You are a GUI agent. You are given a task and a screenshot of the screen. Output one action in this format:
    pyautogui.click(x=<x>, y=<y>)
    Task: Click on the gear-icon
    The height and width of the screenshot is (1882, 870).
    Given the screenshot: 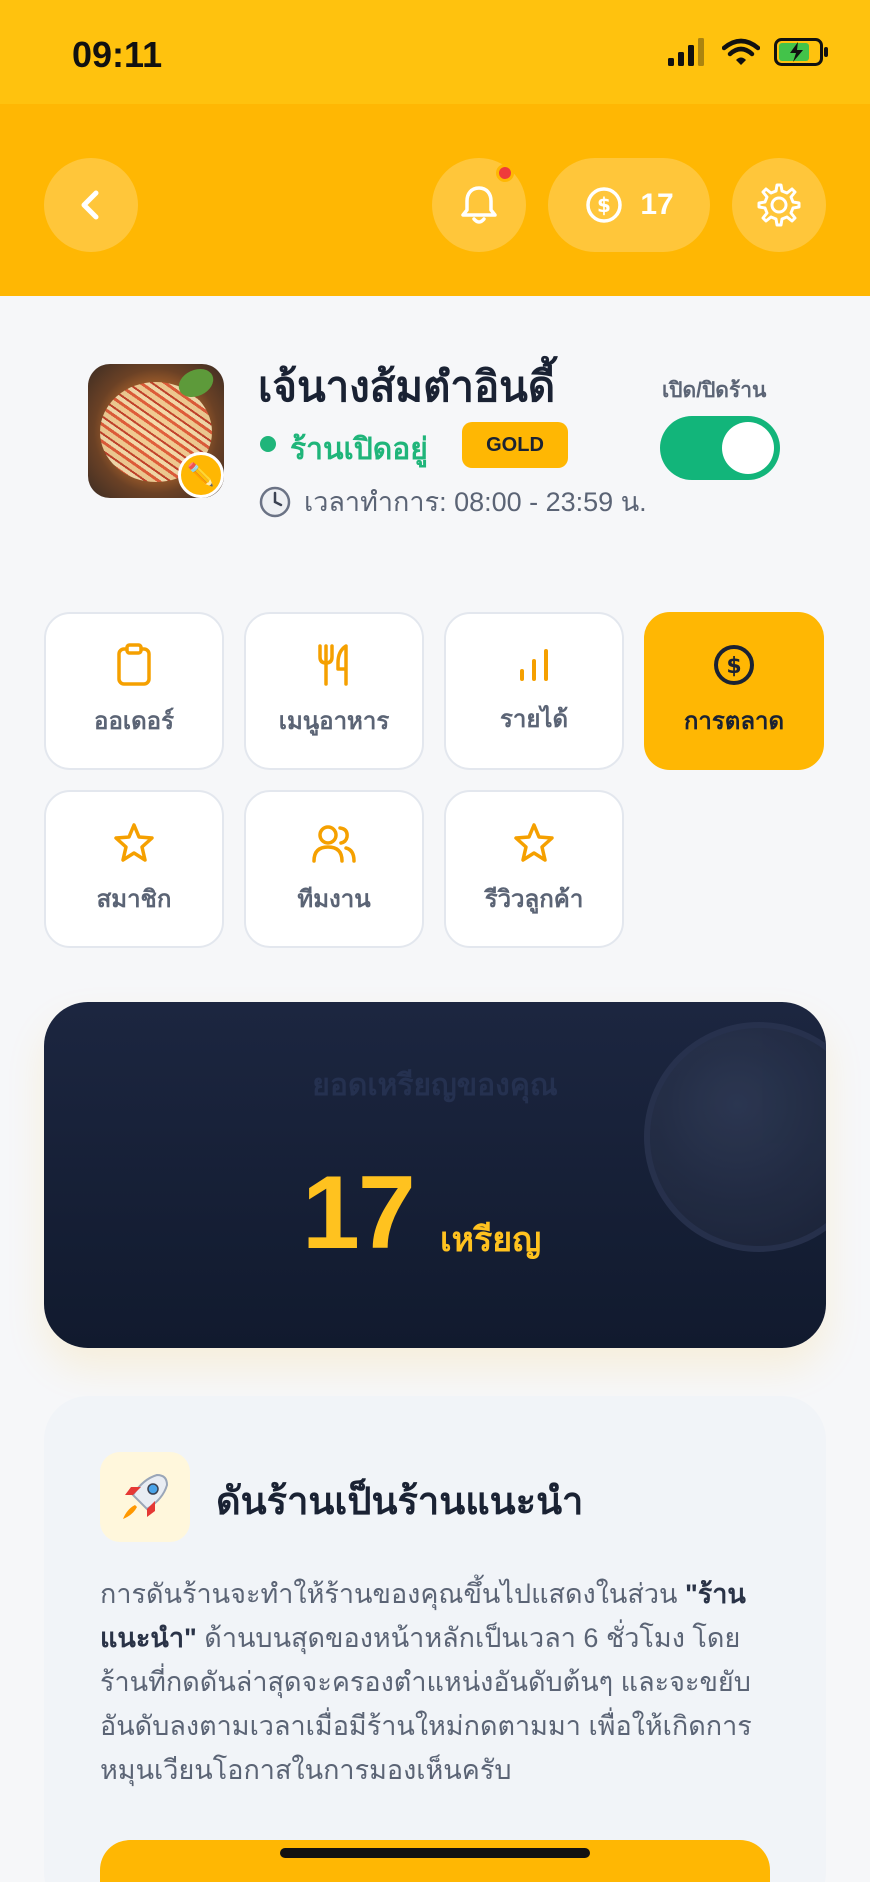 What is the action you would take?
    pyautogui.click(x=779, y=205)
    